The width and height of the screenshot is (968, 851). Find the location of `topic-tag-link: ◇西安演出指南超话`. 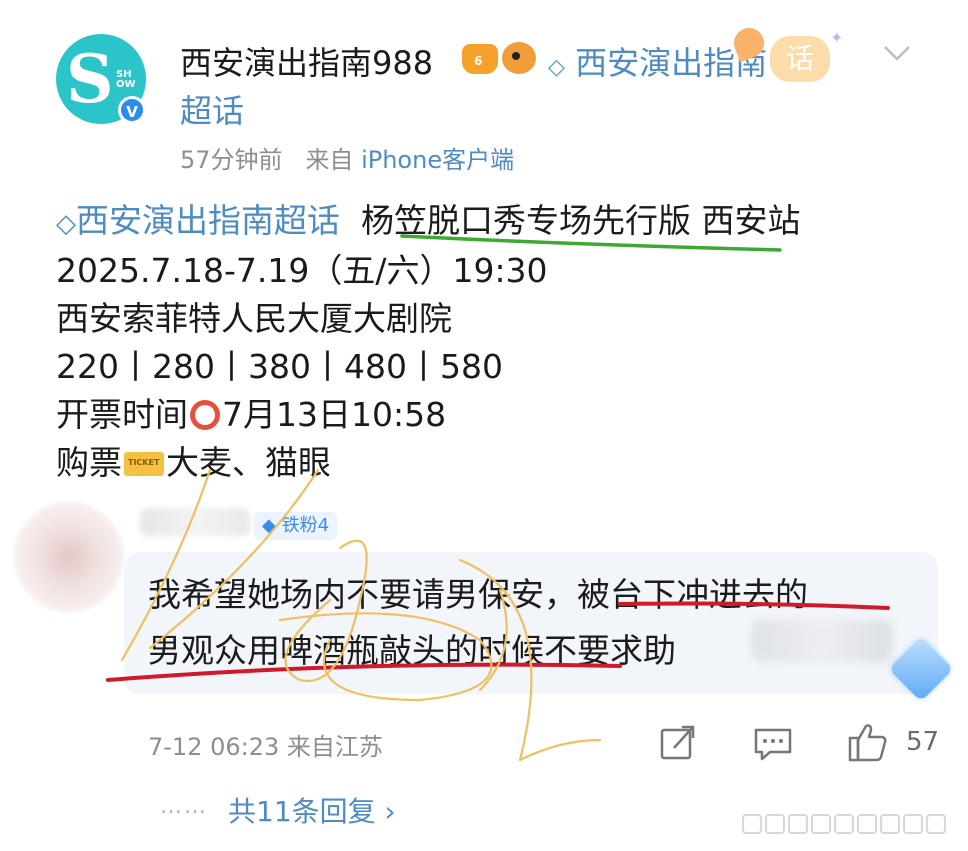

topic-tag-link: ◇西安演出指南超话 is located at coordinates (198, 220).